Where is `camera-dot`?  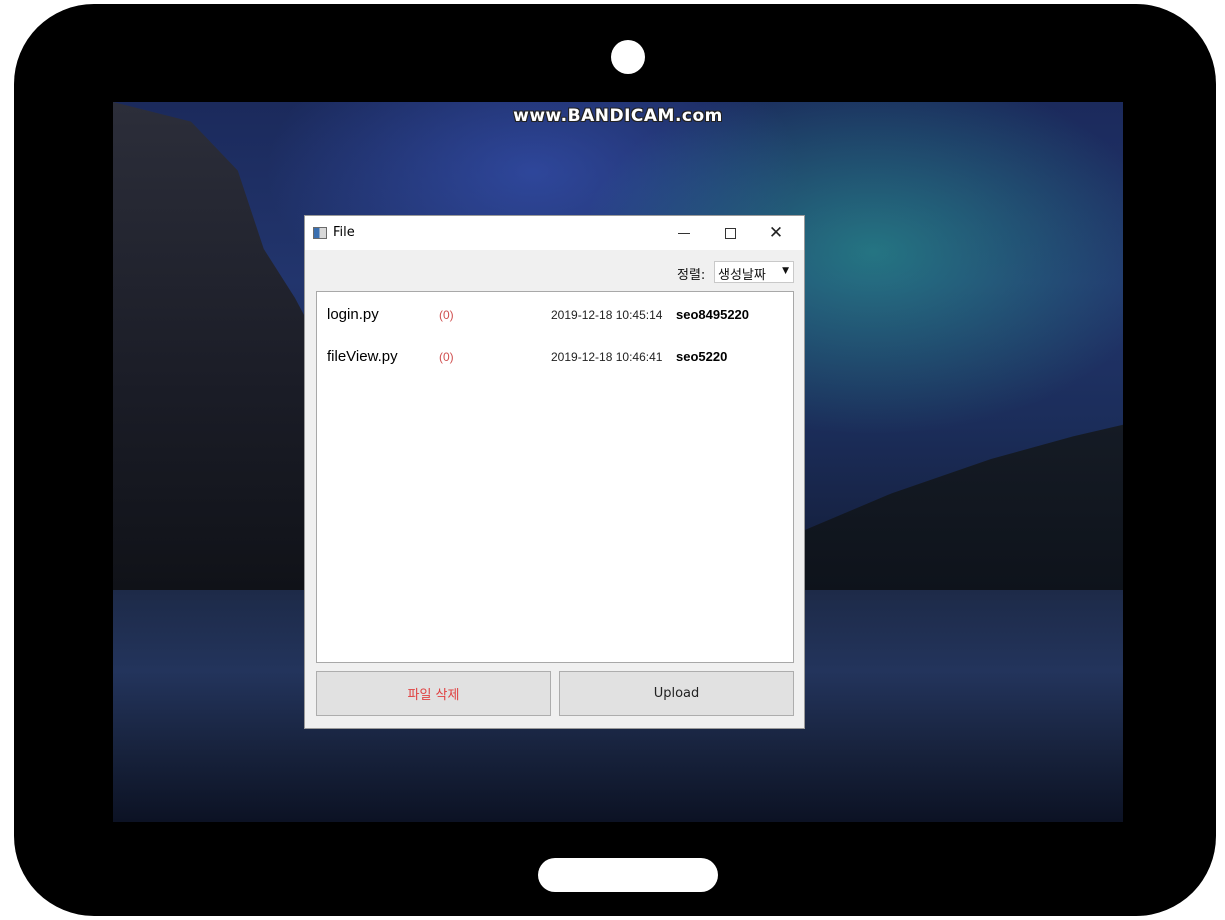 camera-dot is located at coordinates (628, 57).